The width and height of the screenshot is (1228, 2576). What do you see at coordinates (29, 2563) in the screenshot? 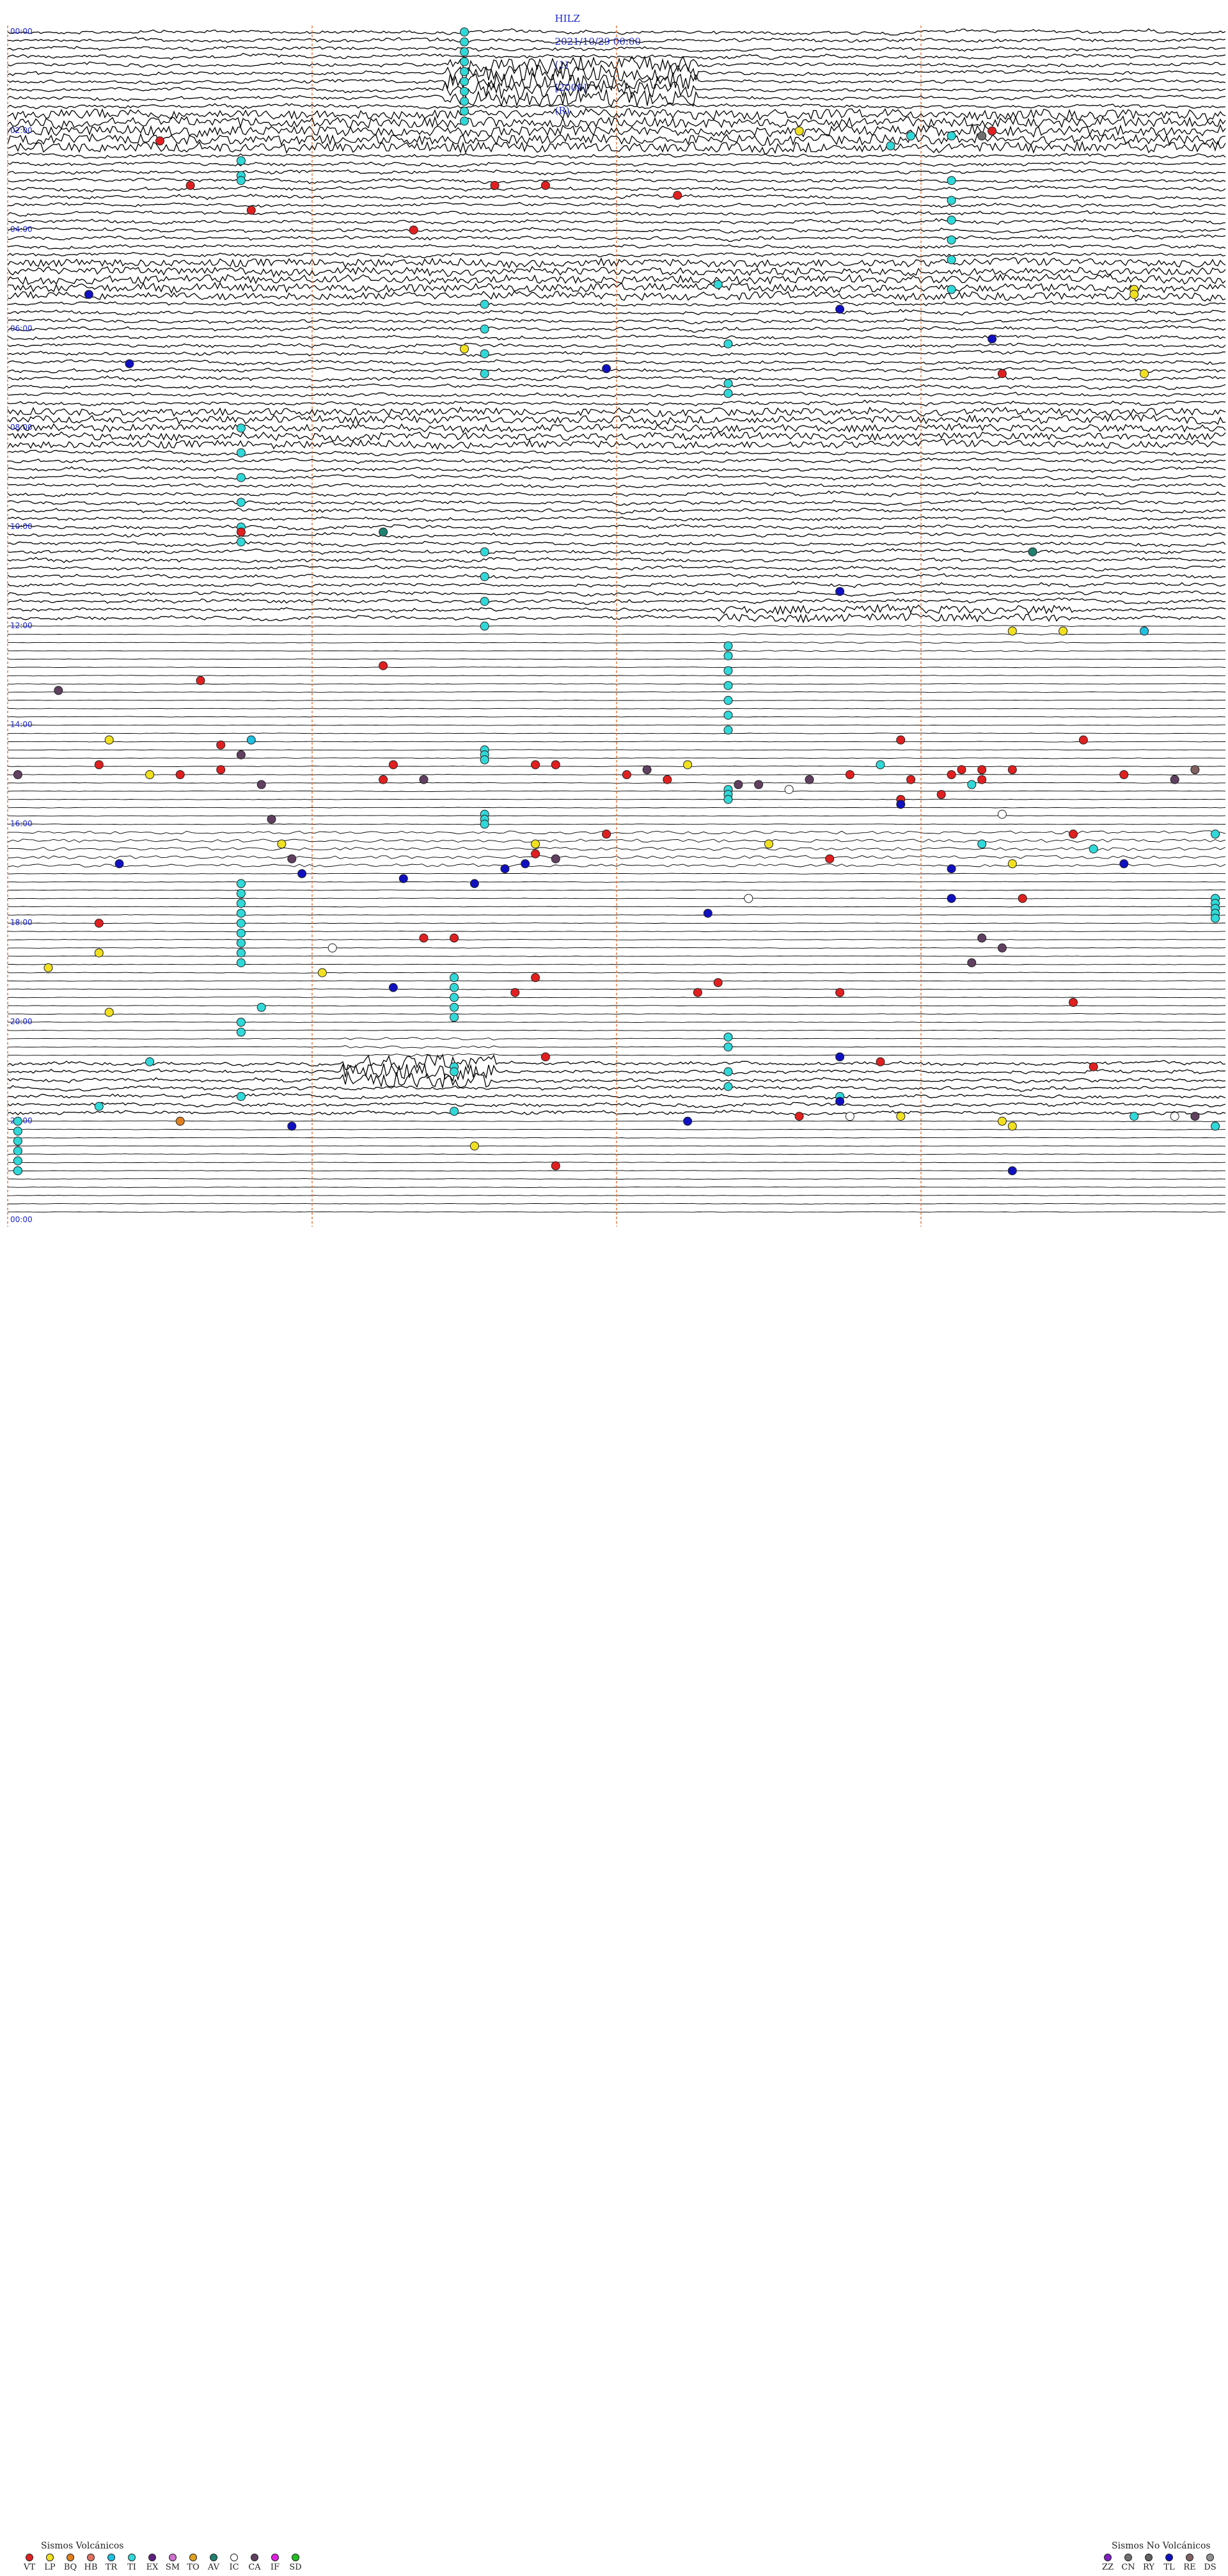
I see `legend-item-vt: VT` at bounding box center [29, 2563].